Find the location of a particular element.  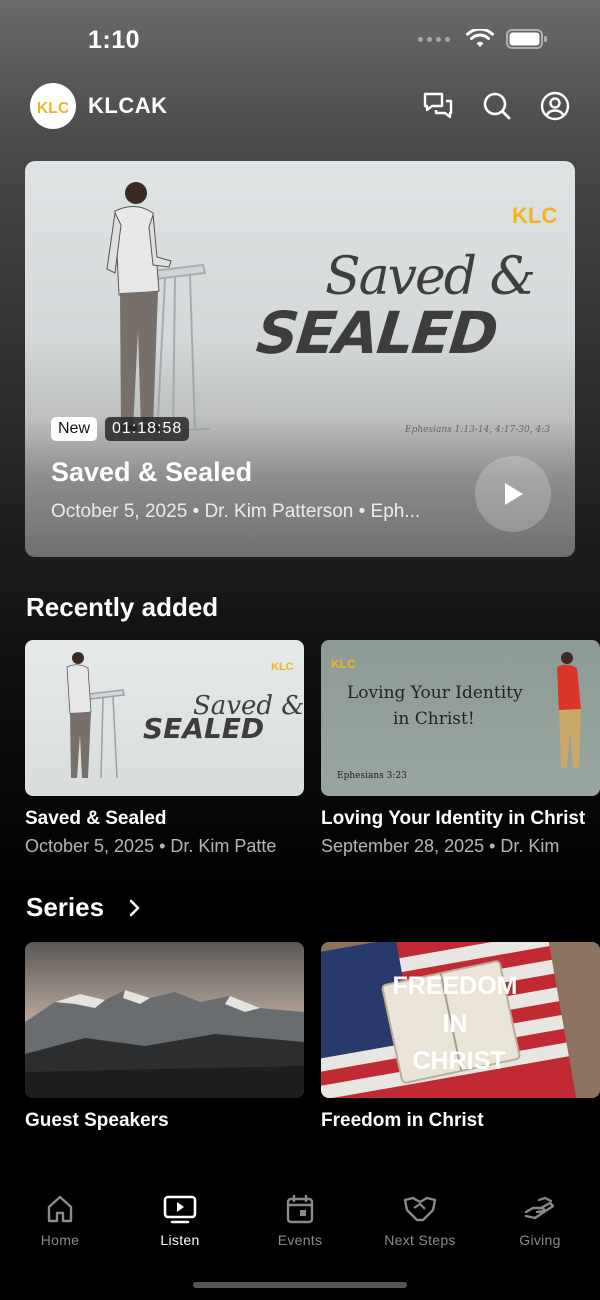

search-icon is located at coordinates (497, 106).